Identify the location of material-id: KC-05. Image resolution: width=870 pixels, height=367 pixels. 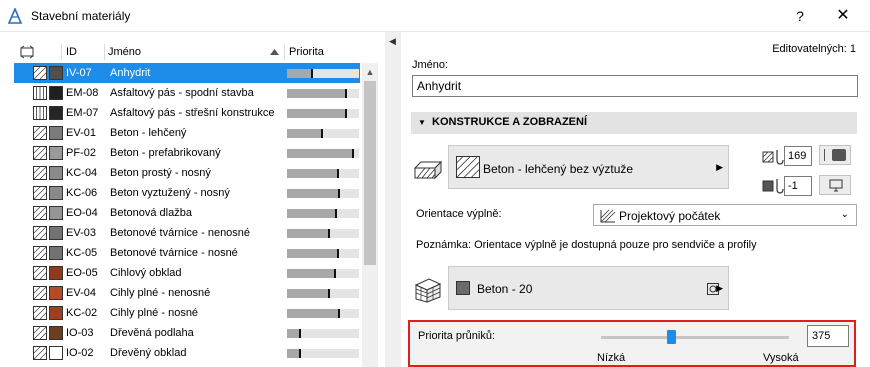
(82, 253).